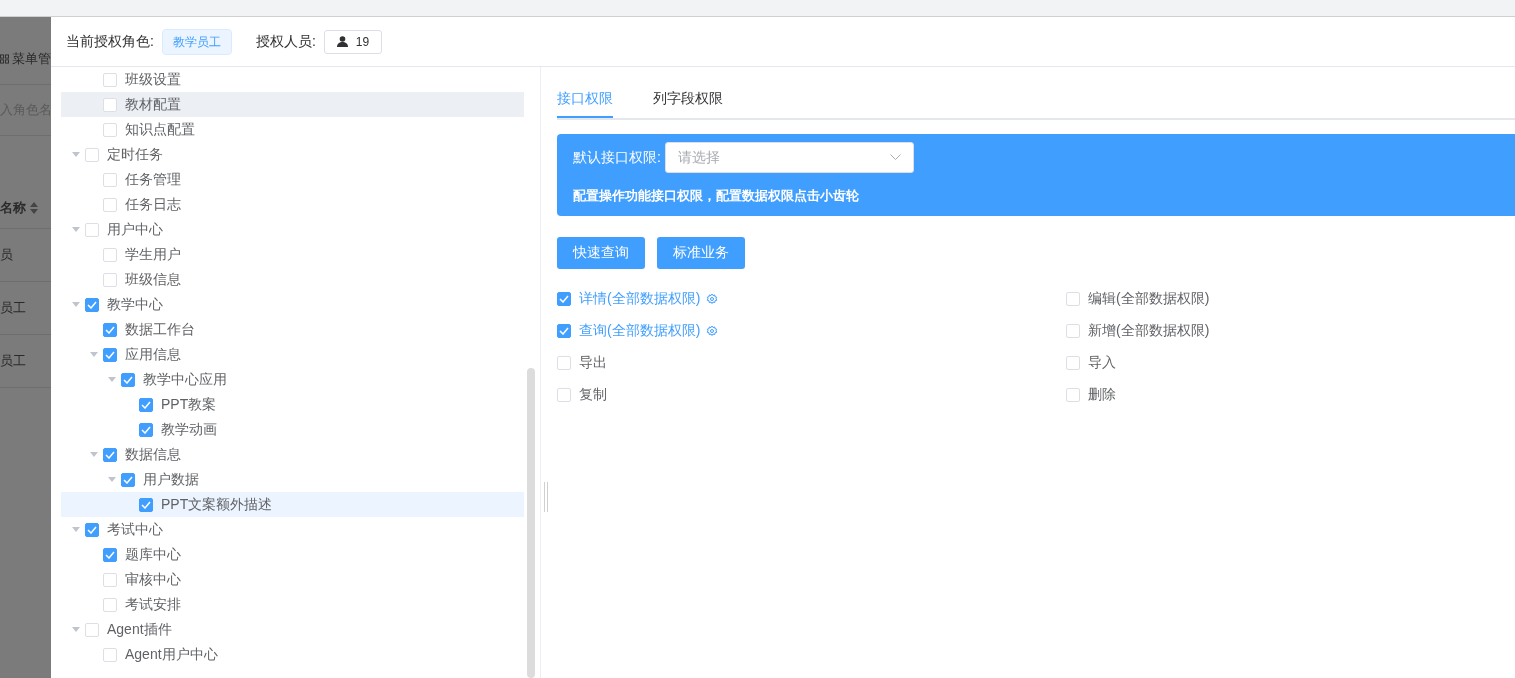 The image size is (1515, 678). I want to click on select-label: 默认接口权限:, so click(617, 157).